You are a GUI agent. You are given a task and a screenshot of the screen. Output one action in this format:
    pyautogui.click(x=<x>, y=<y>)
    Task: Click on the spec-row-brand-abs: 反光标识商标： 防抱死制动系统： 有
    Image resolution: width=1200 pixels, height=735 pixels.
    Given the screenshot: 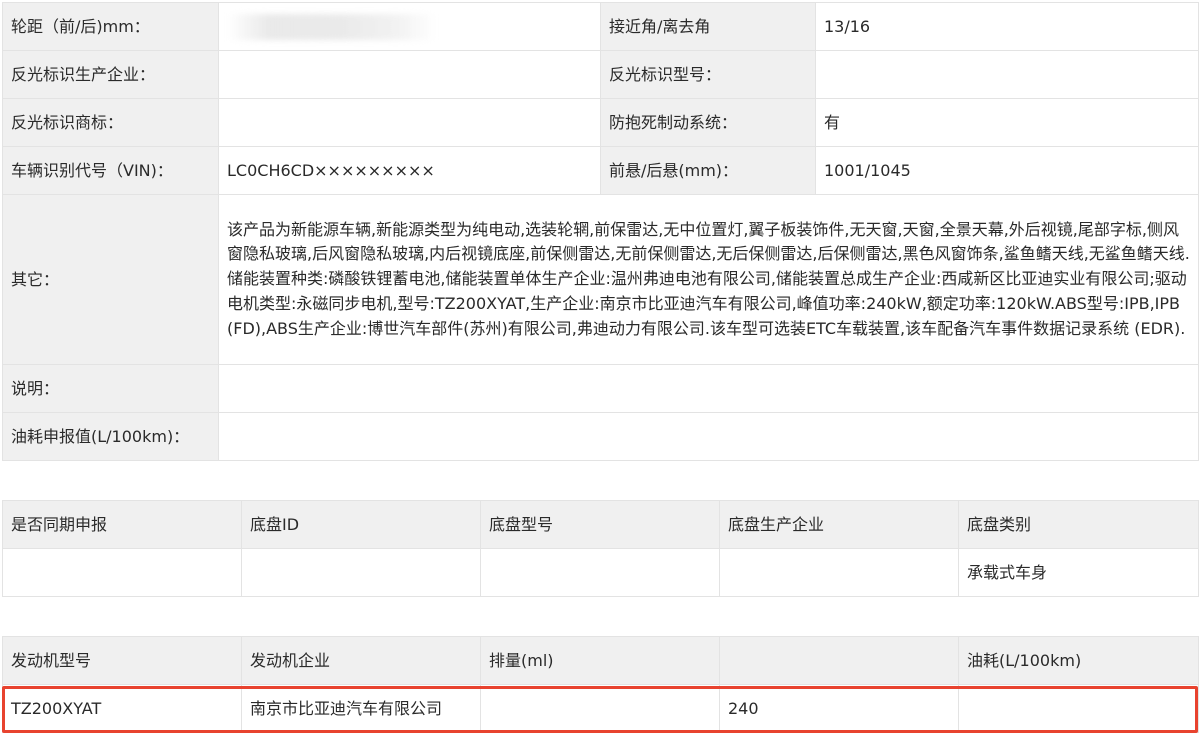 What is the action you would take?
    pyautogui.click(x=600, y=122)
    